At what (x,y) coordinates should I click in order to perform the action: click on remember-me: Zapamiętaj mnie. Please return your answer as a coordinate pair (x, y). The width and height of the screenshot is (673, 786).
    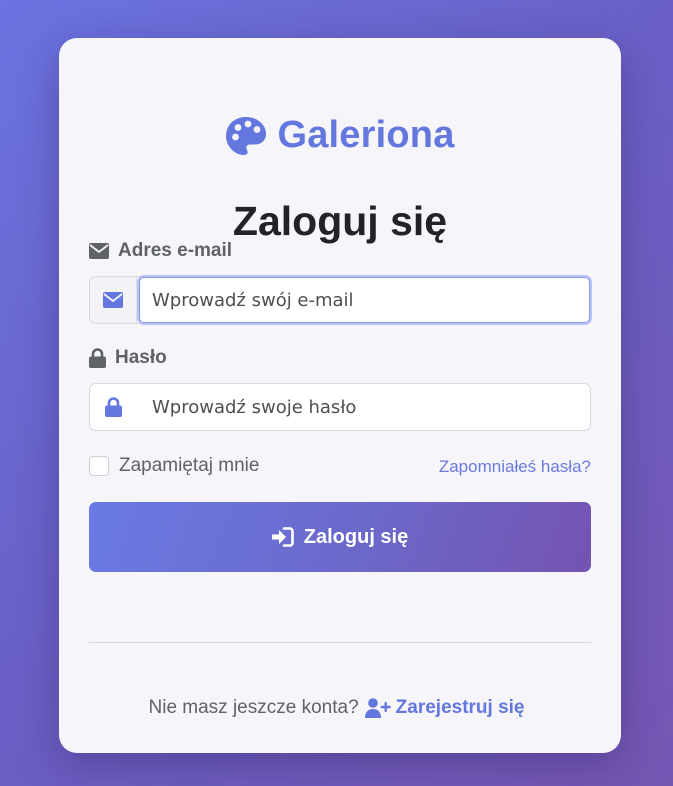
    Looking at the image, I should click on (174, 466).